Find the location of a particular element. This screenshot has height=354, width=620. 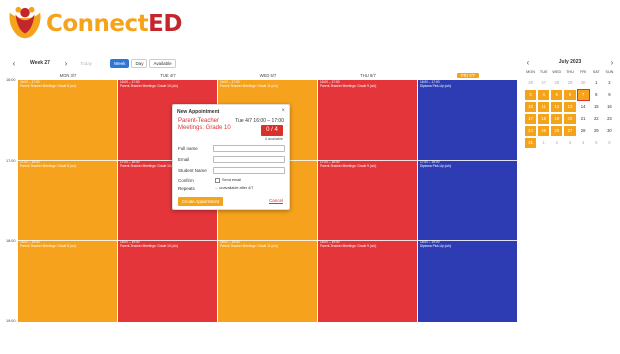

date-cell: 25 is located at coordinates (544, 131).